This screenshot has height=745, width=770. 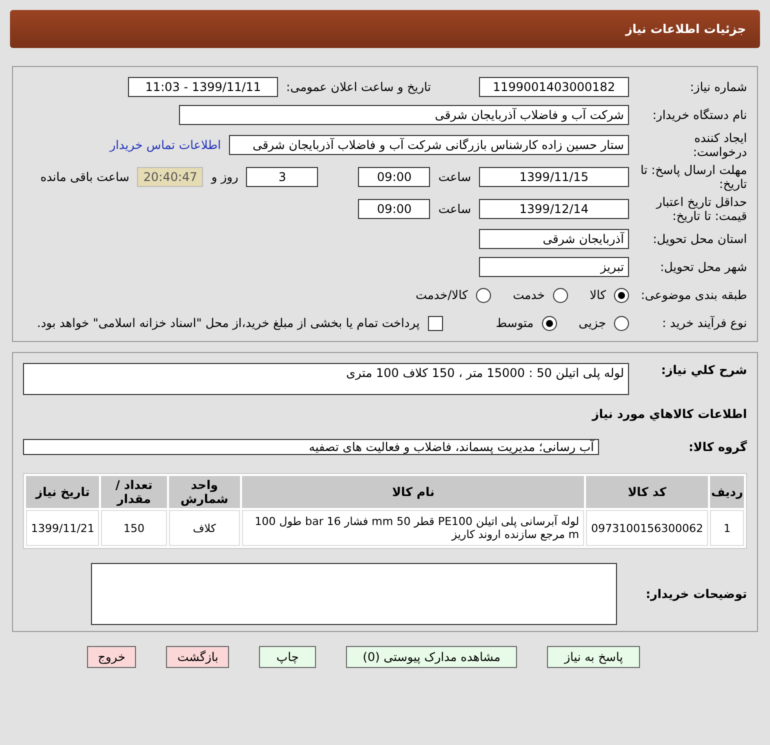 I want to click on action-button: خروج, so click(x=111, y=657).